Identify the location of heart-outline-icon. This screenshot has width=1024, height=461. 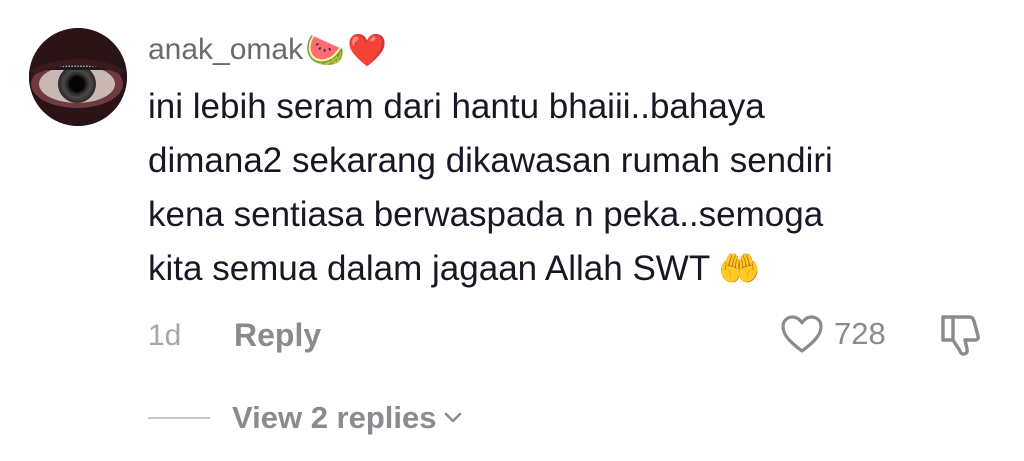
(802, 334).